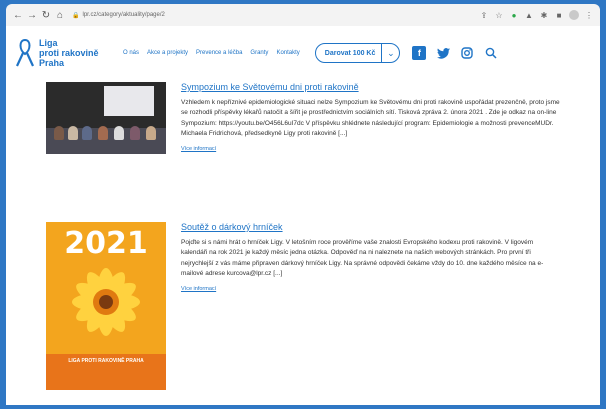 This screenshot has width=606, height=409. I want to click on sidebar-icon: ■, so click(559, 15).